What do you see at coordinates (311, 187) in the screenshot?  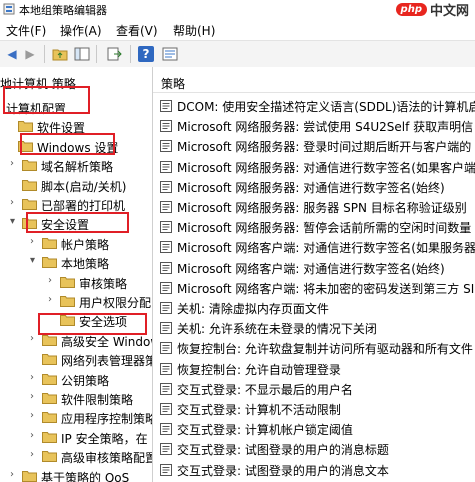 I see `policy-row-label: Microsoft 网络服务器: 对通信进行数字签名(始终)` at bounding box center [311, 187].